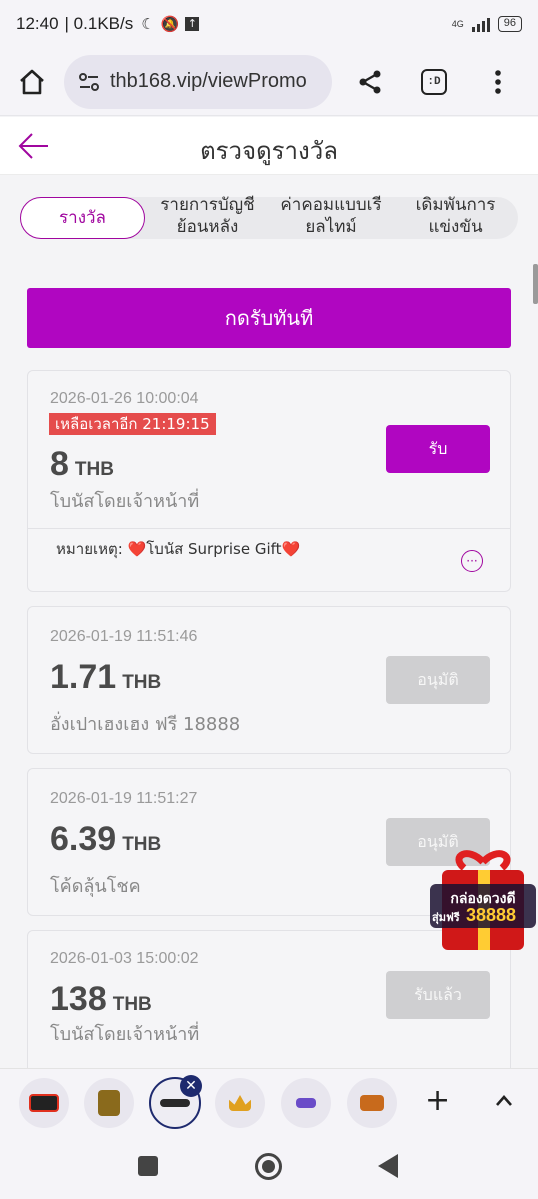  What do you see at coordinates (388, 1166) in the screenshot?
I see `back-nav-button` at bounding box center [388, 1166].